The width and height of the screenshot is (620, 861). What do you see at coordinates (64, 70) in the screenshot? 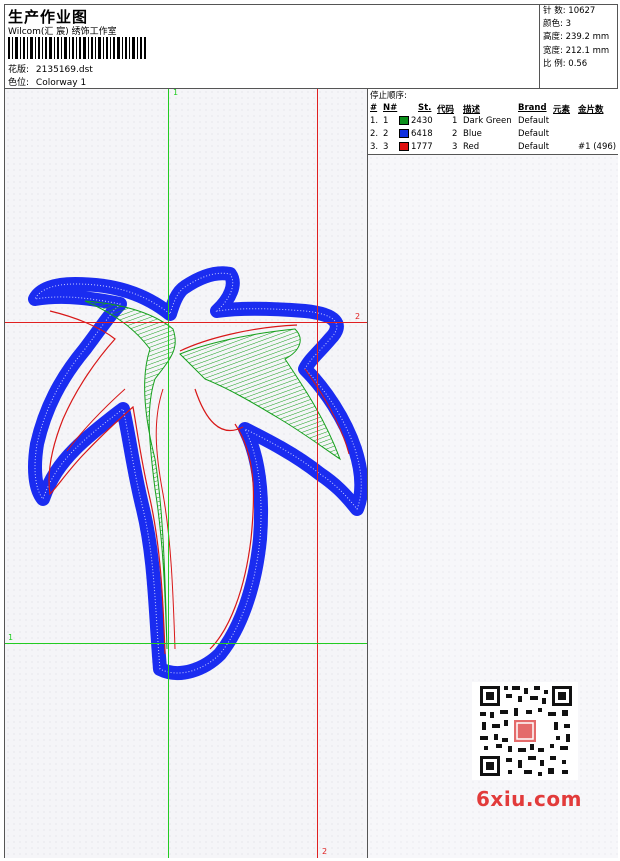
I see `design-file-value: 2135169.dst` at bounding box center [64, 70].